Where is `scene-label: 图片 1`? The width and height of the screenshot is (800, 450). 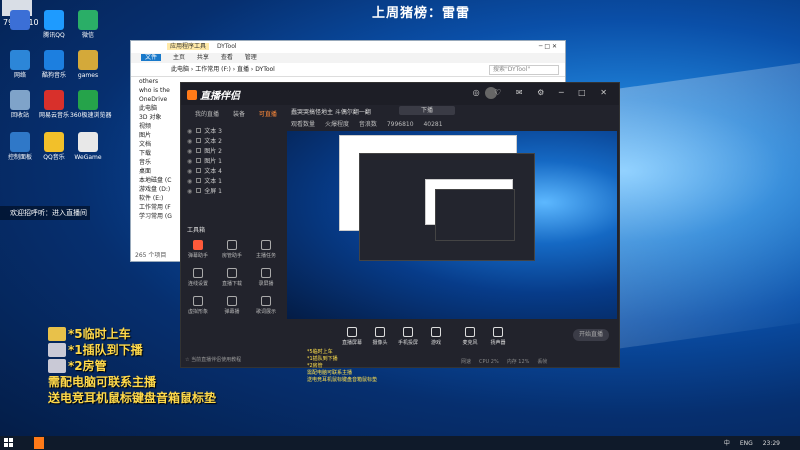 scene-label: 图片 1 is located at coordinates (213, 161).